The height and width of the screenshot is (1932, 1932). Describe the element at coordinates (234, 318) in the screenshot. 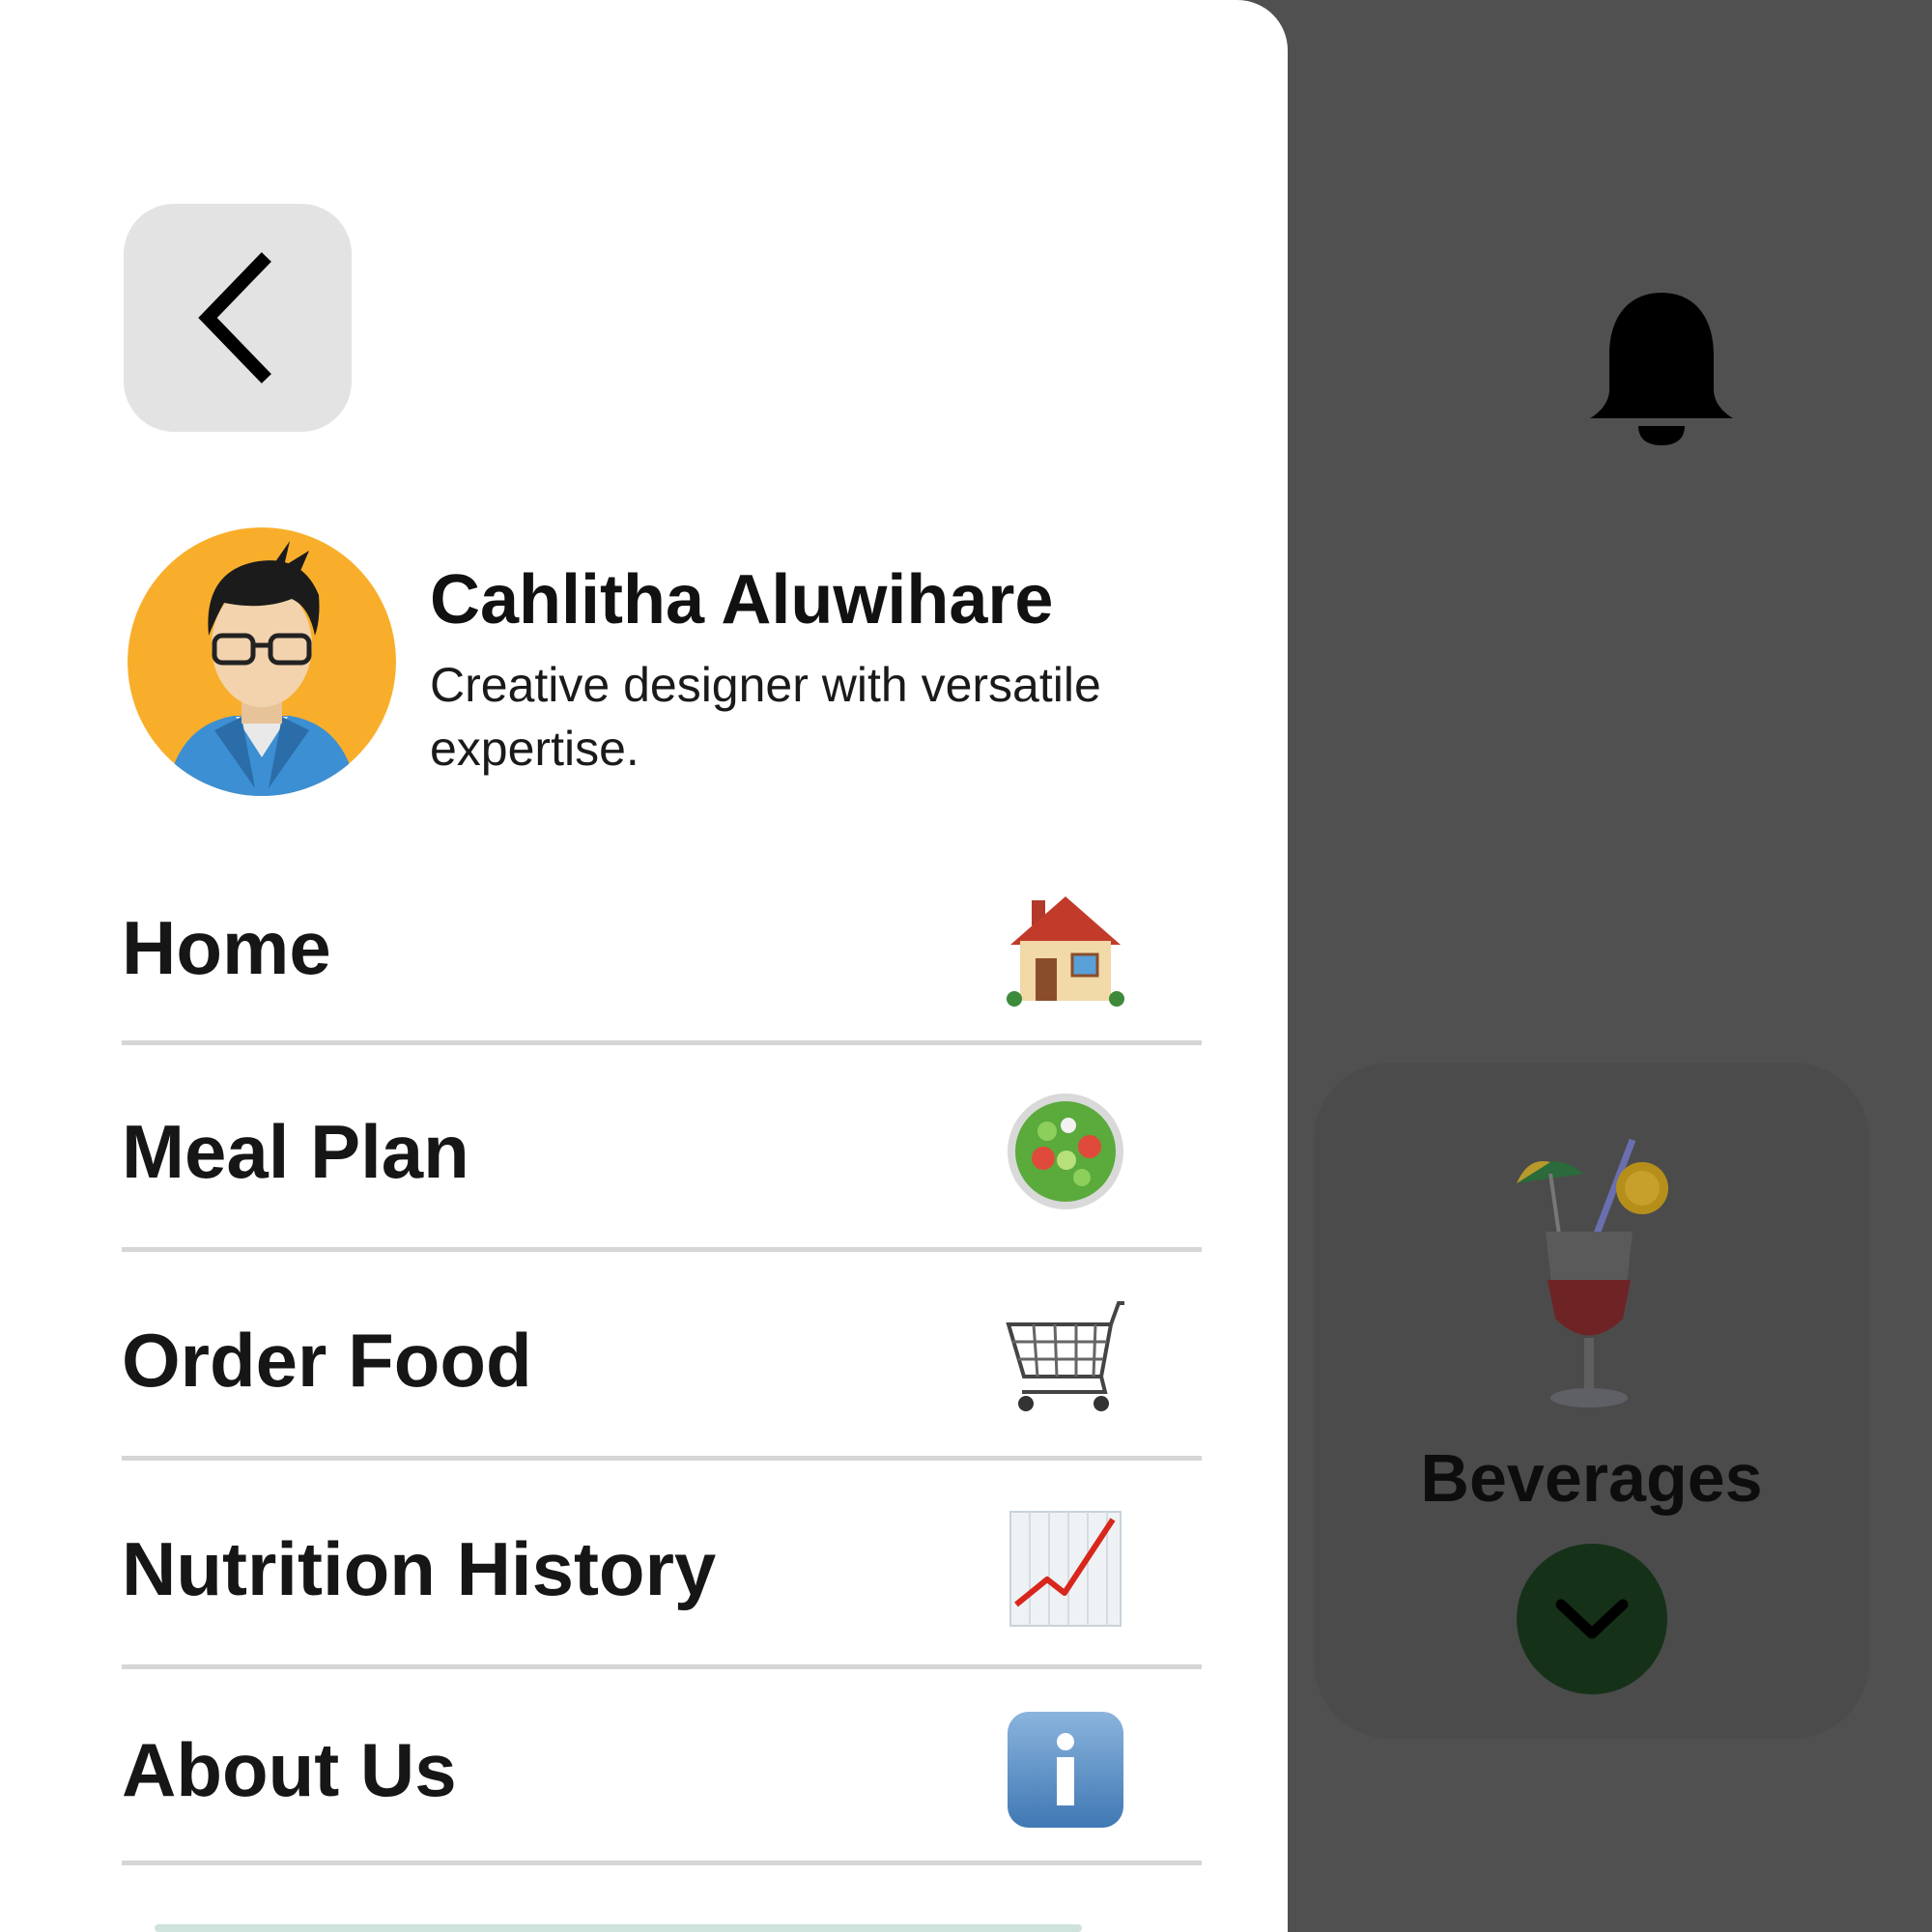

I see `chevron-left-icon` at that location.